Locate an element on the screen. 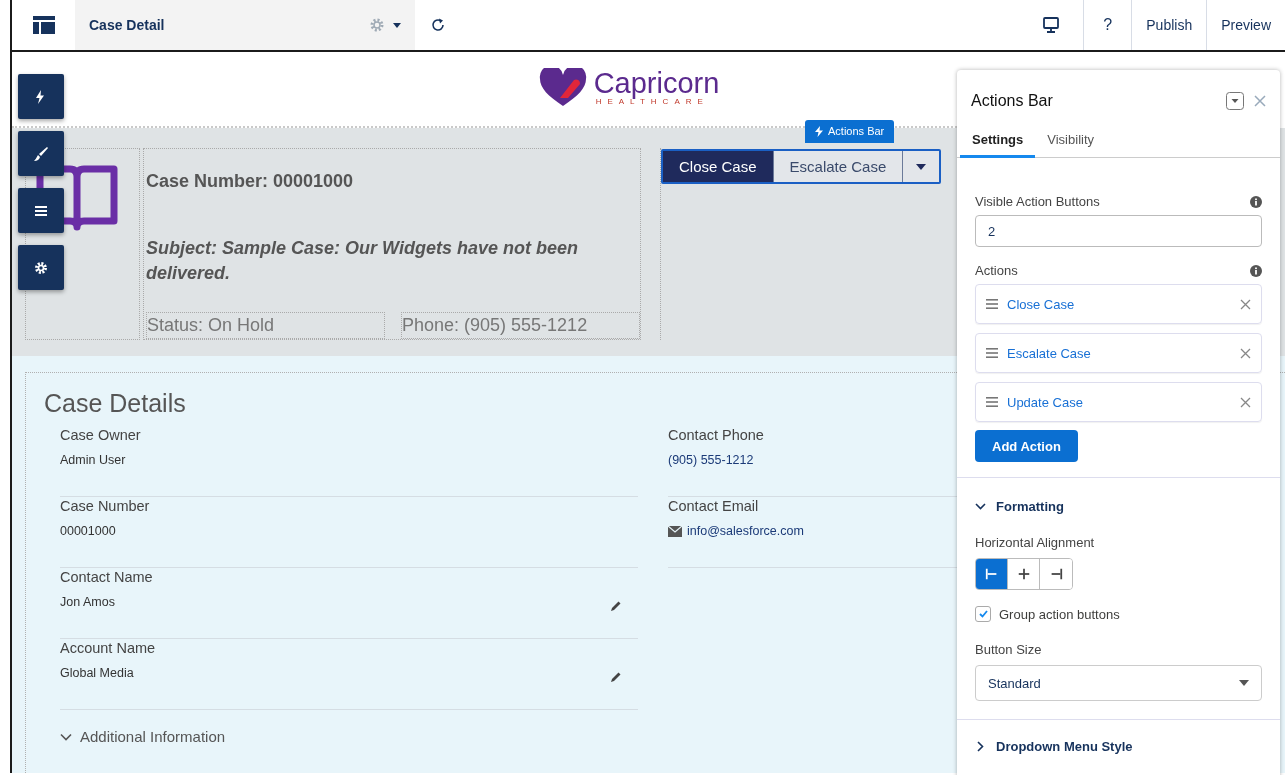 This screenshot has width=1285, height=775. heart-logo-icon is located at coordinates (562, 88).